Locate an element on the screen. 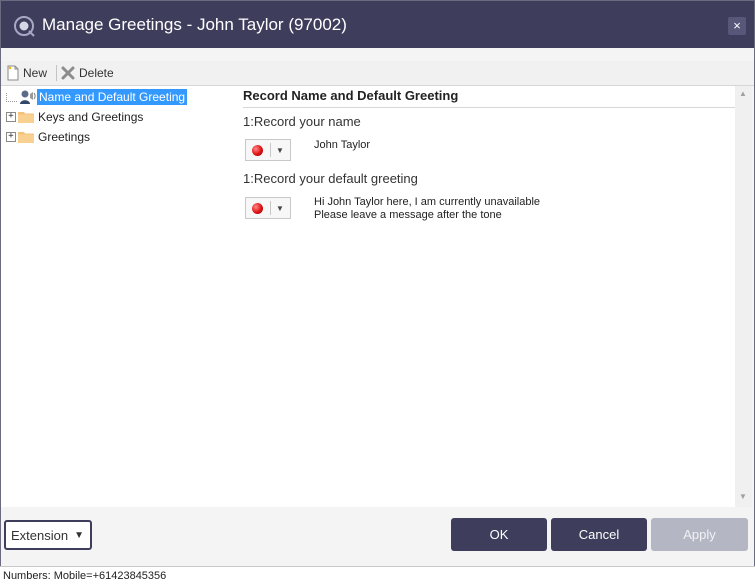 Image resolution: width=755 pixels, height=586 pixels. scroll-down-icon: ▼ is located at coordinates (743, 496).